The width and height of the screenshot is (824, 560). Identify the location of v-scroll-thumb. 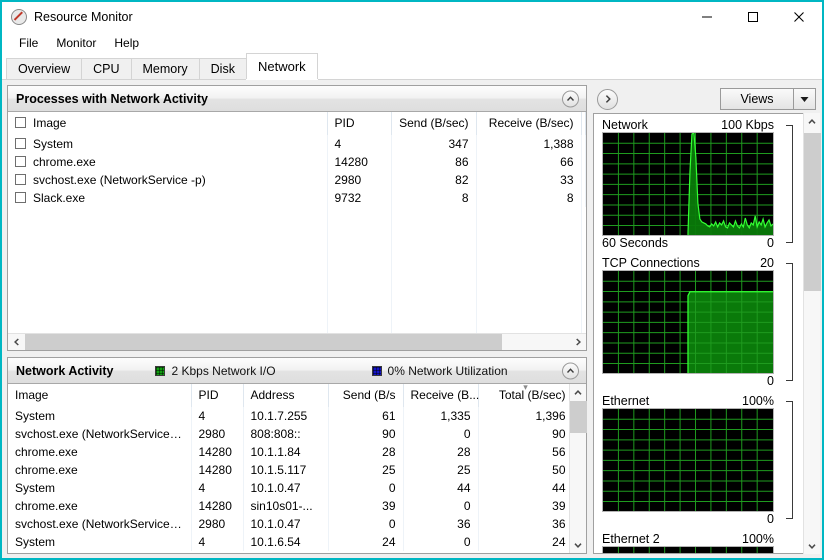
(578, 417).